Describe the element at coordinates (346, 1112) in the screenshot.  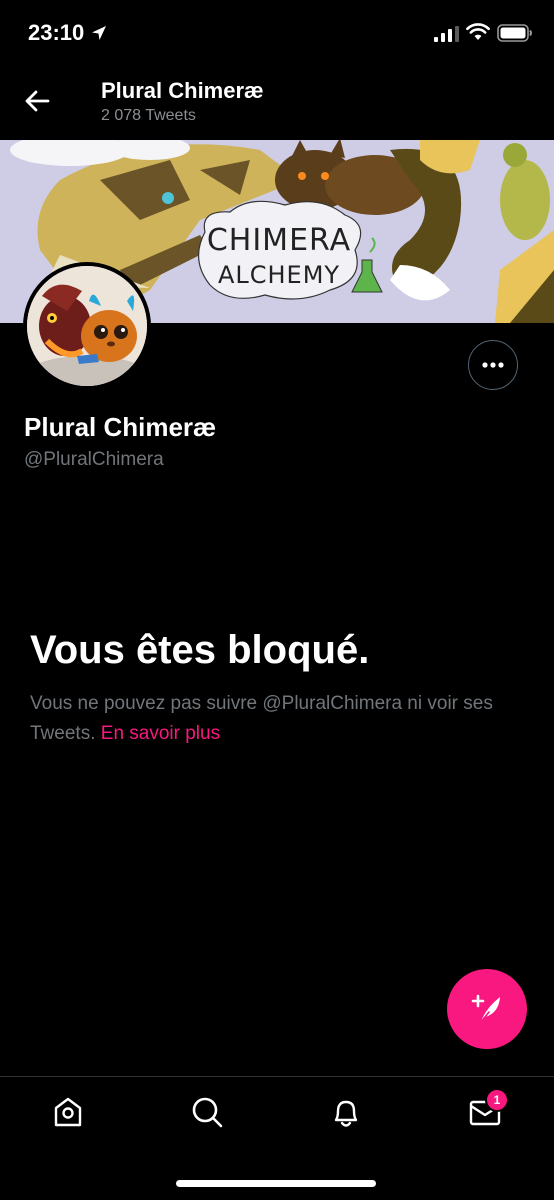
I see `bell-icon` at that location.